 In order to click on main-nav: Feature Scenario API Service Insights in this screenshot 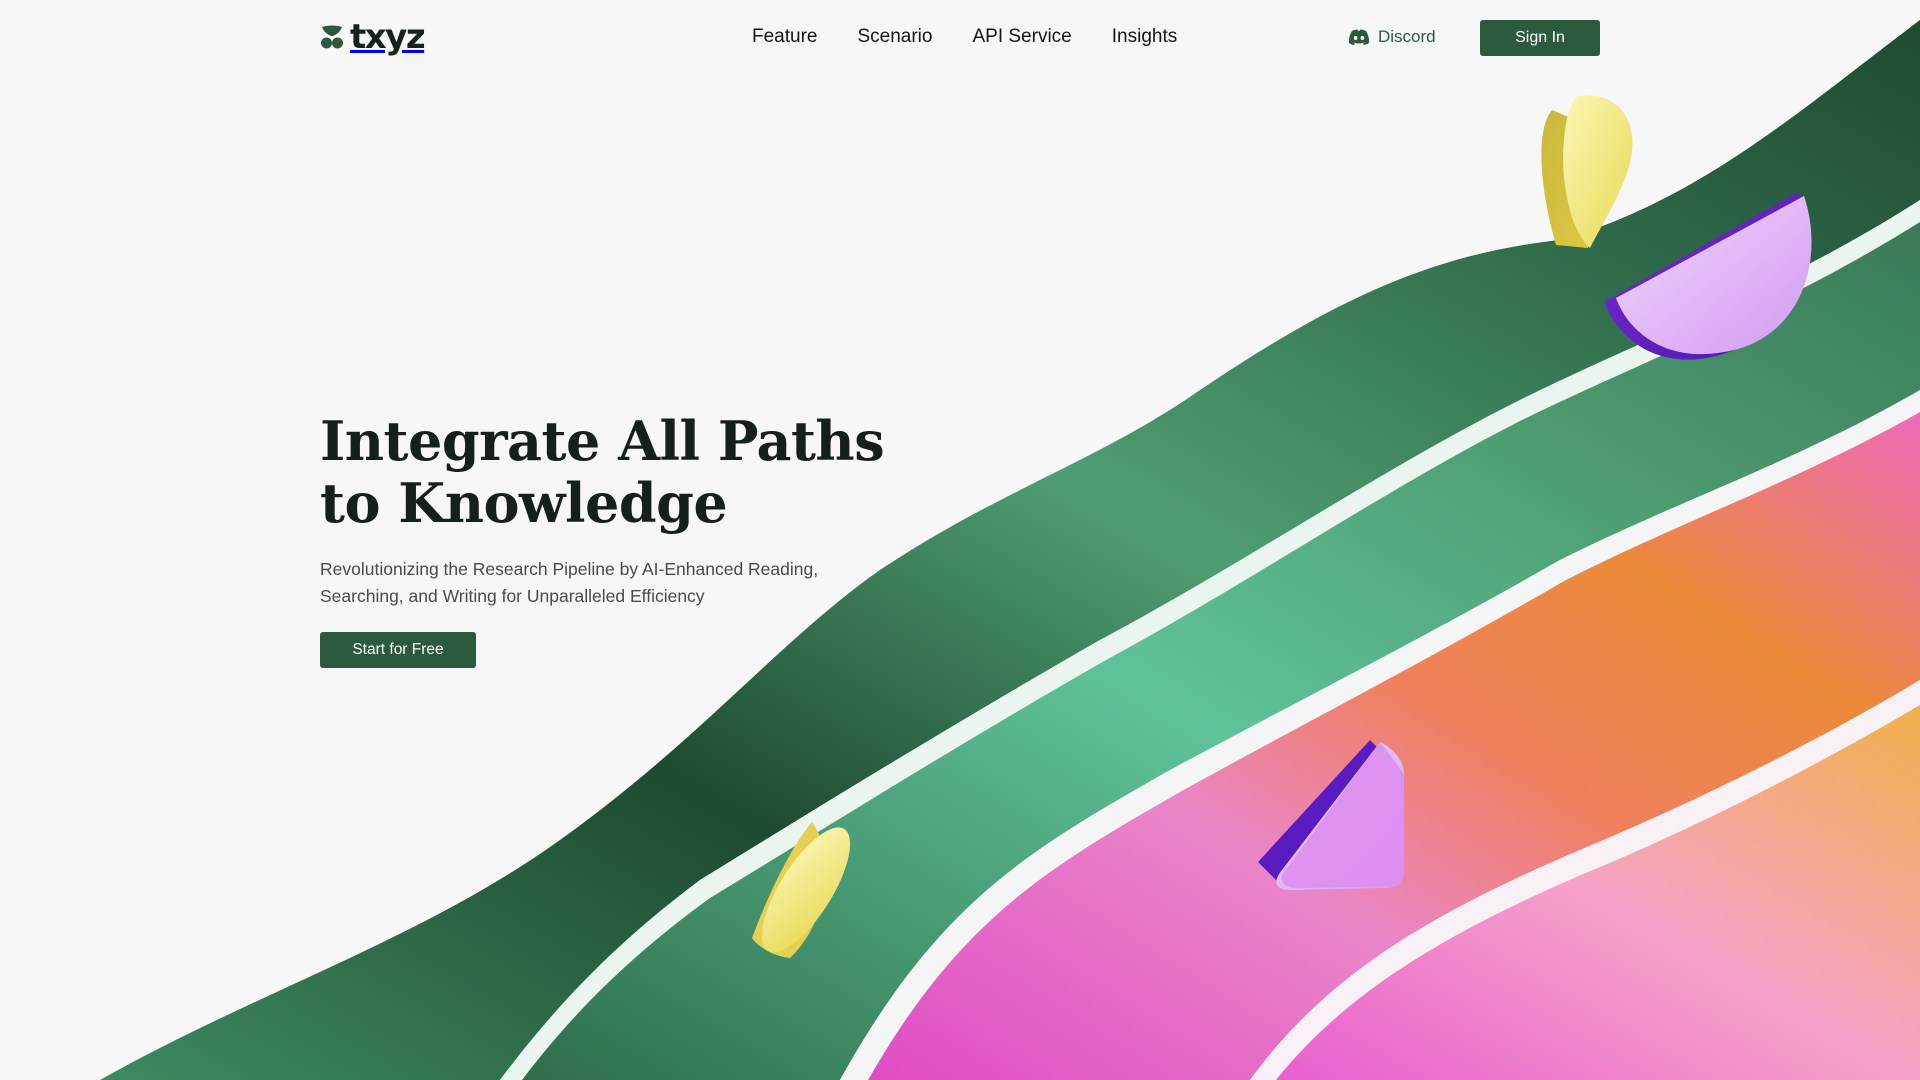, I will do `click(964, 37)`.